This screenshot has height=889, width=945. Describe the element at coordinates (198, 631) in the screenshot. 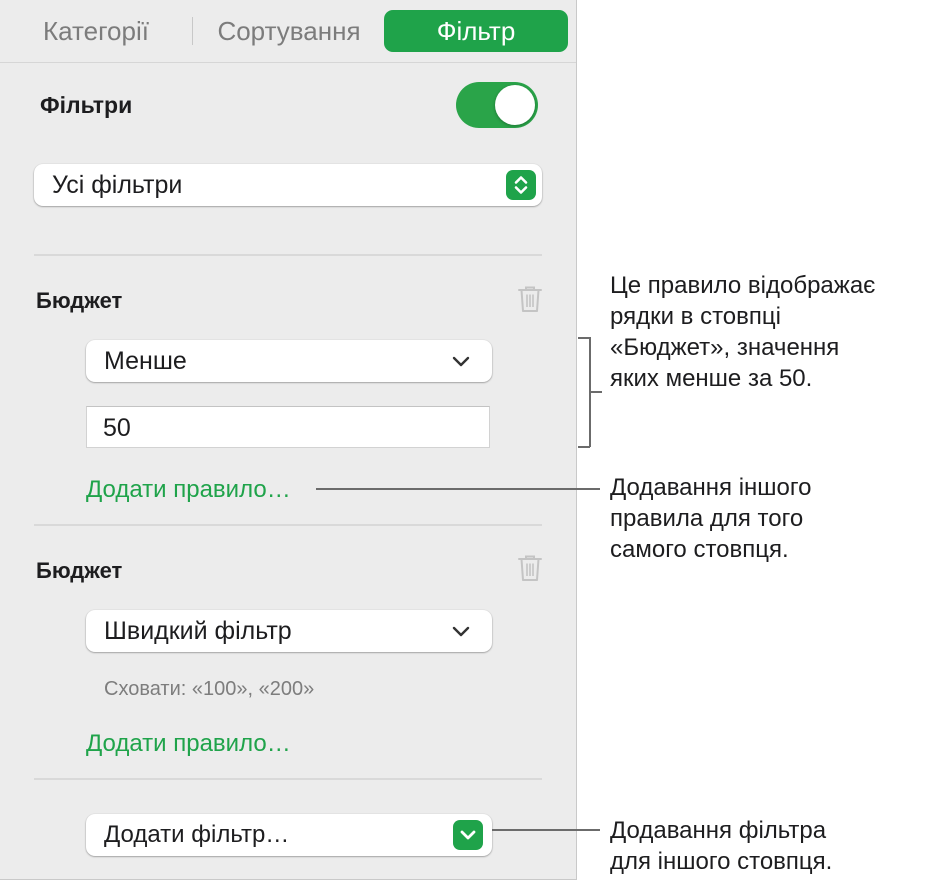

I see `rule-condition-value: Швидкий фільтр` at that location.